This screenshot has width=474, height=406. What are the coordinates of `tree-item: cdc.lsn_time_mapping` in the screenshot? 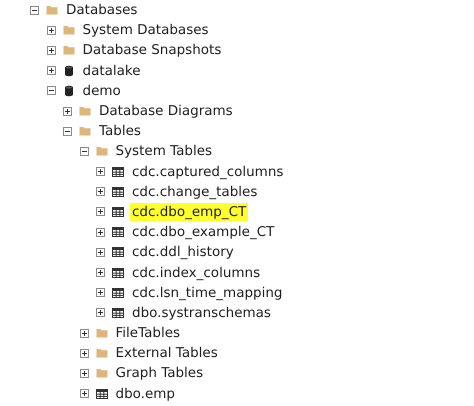 It's located at (207, 293).